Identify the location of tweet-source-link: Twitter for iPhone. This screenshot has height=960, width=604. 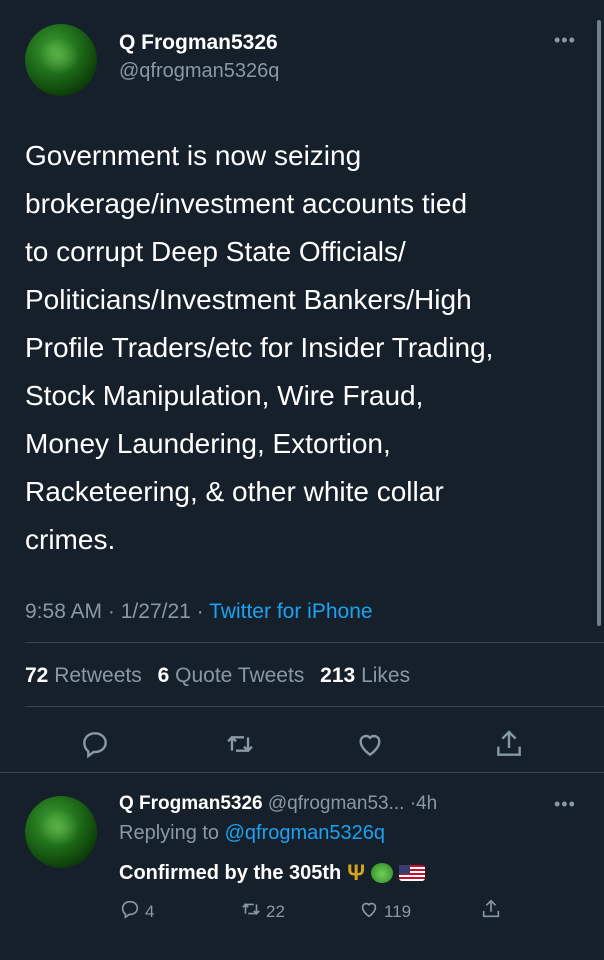
(290, 611).